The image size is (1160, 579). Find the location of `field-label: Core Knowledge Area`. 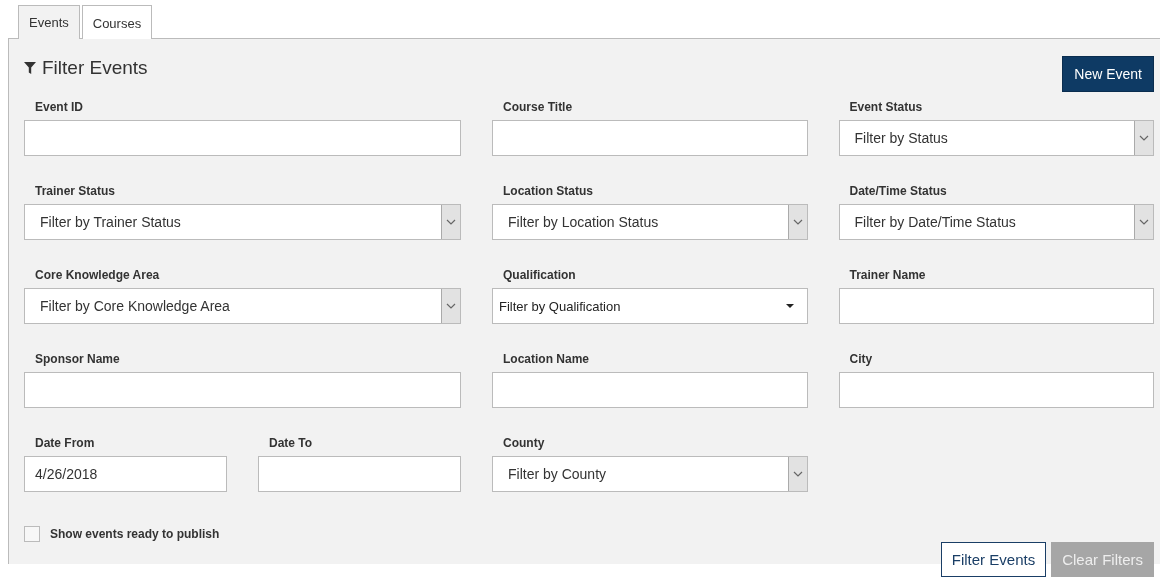

field-label: Core Knowledge Area is located at coordinates (97, 275).